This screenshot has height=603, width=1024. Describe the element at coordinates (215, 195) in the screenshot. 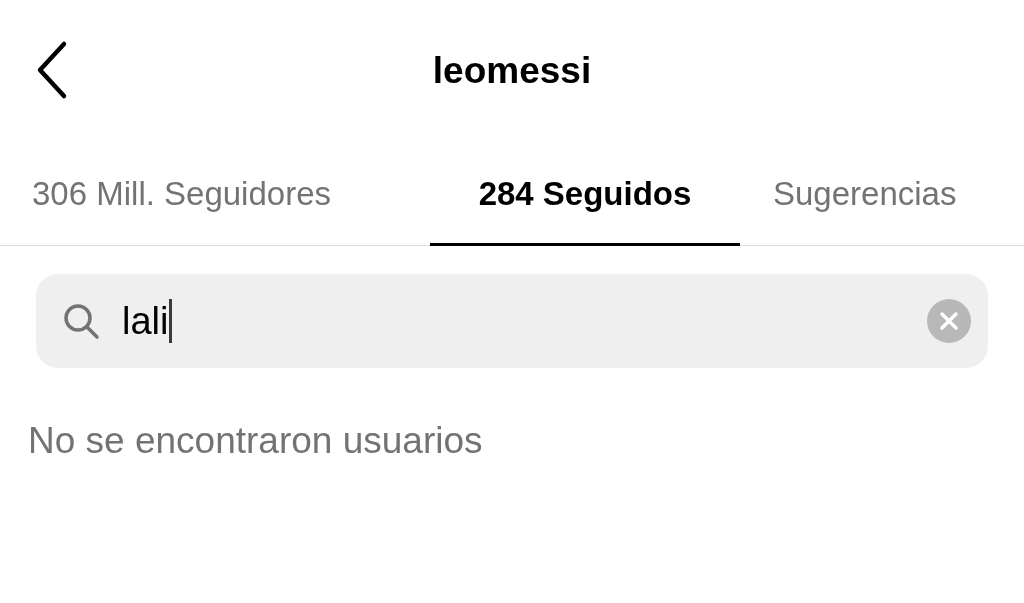

I see `tab: 306 Mill. Seguidores` at that location.